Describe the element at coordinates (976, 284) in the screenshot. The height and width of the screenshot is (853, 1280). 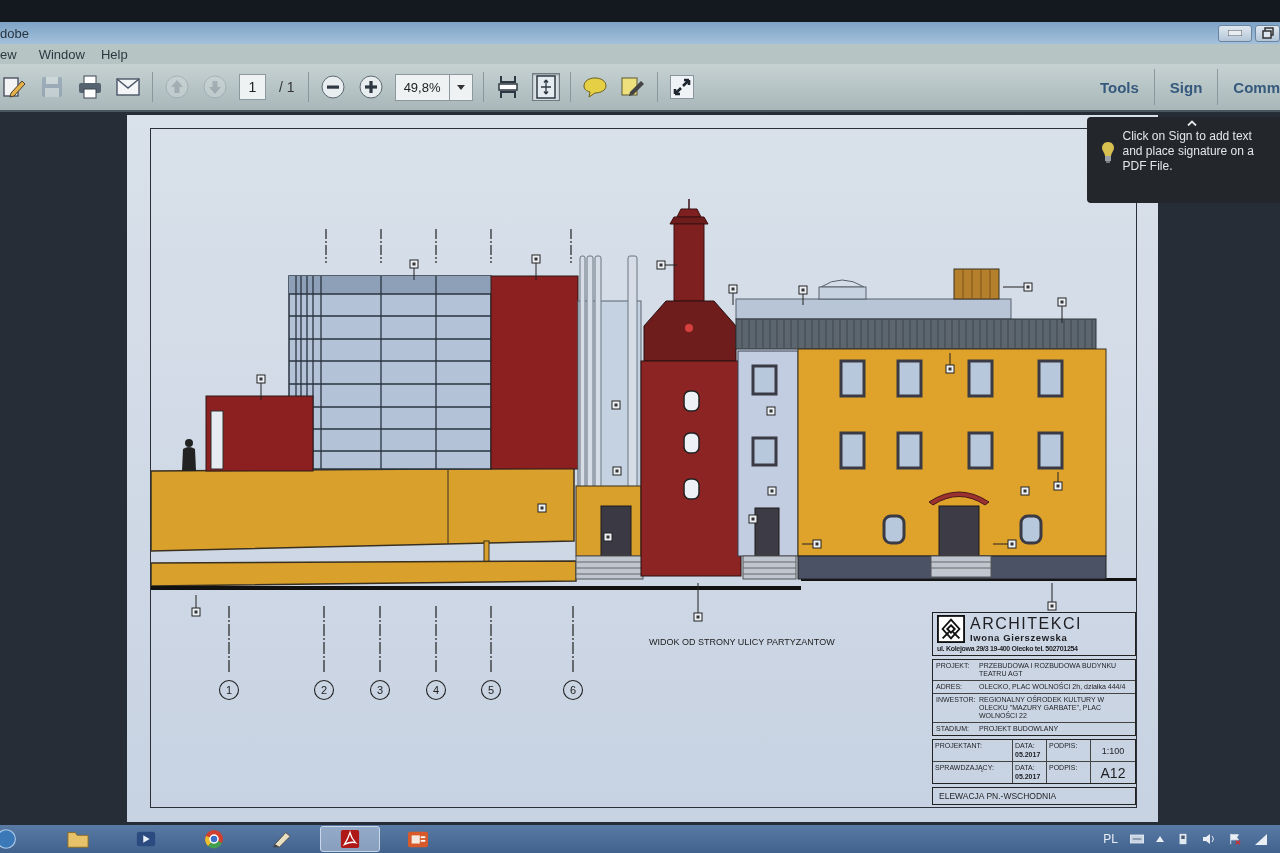
I see `roof-vent` at that location.